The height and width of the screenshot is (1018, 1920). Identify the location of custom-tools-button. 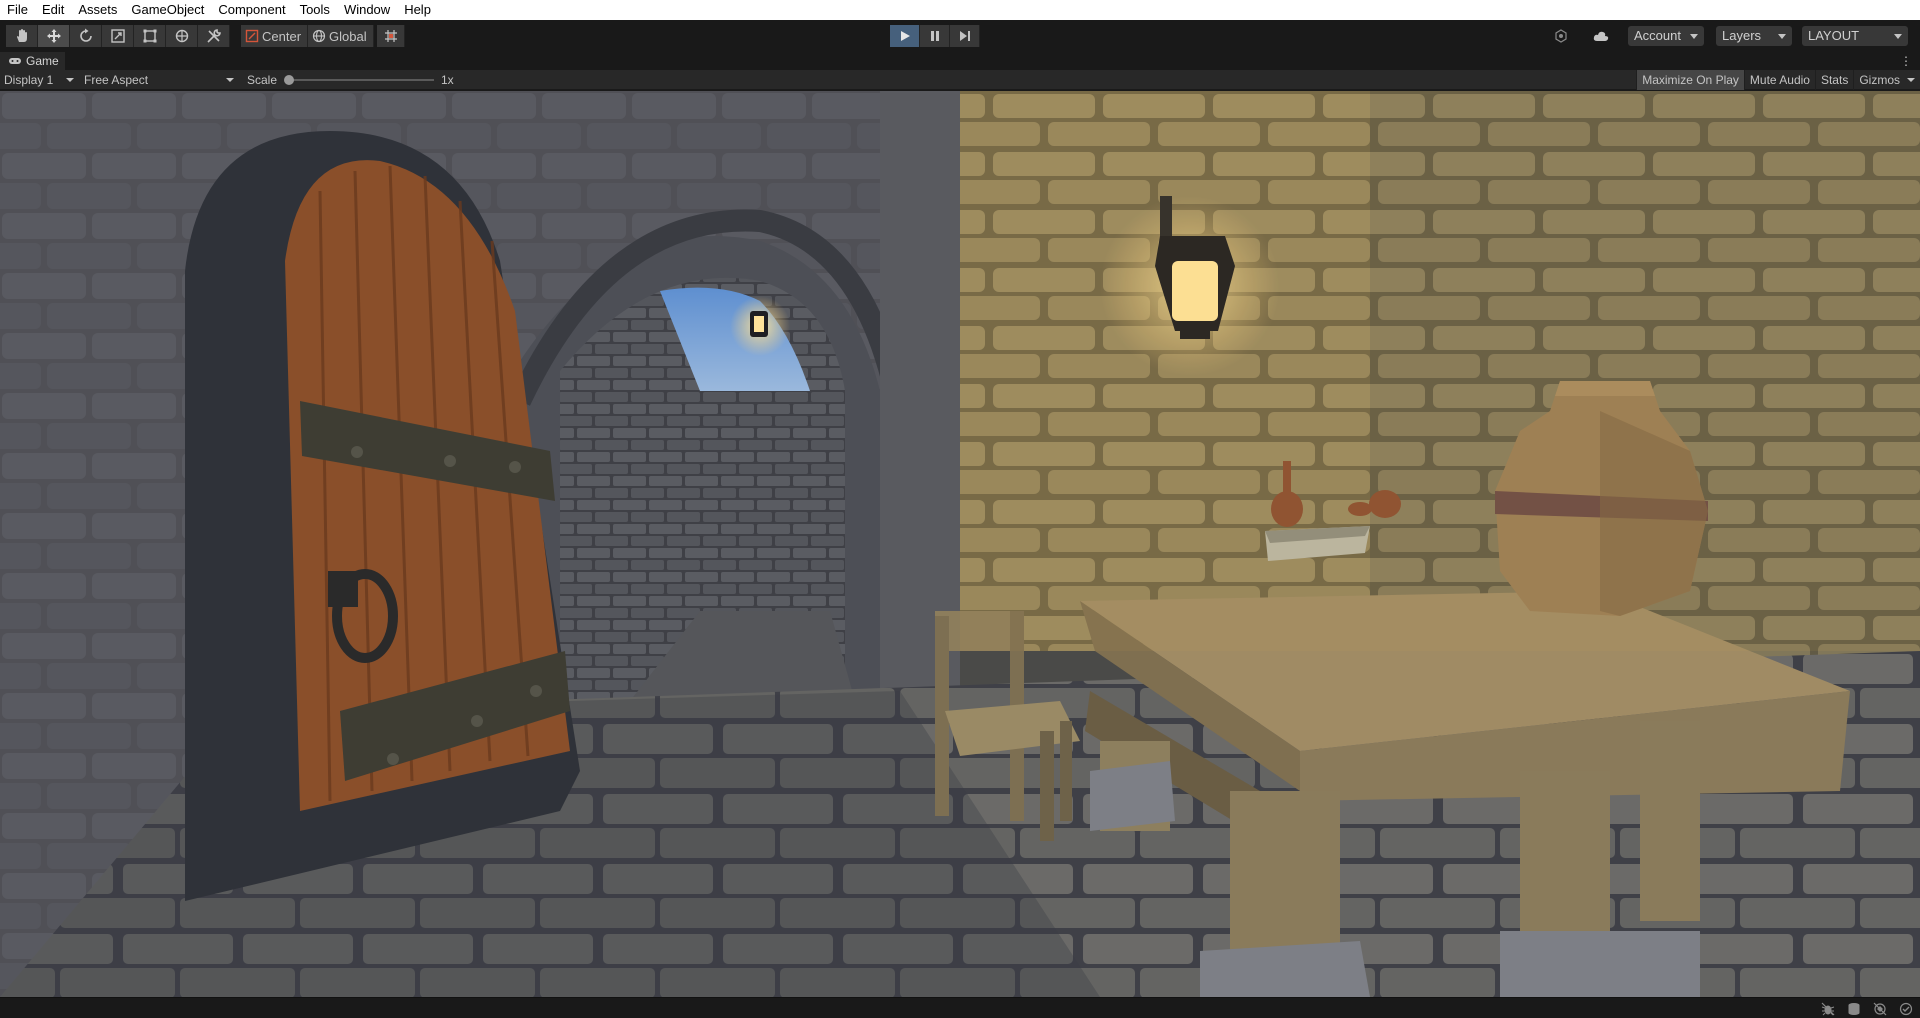
(214, 36).